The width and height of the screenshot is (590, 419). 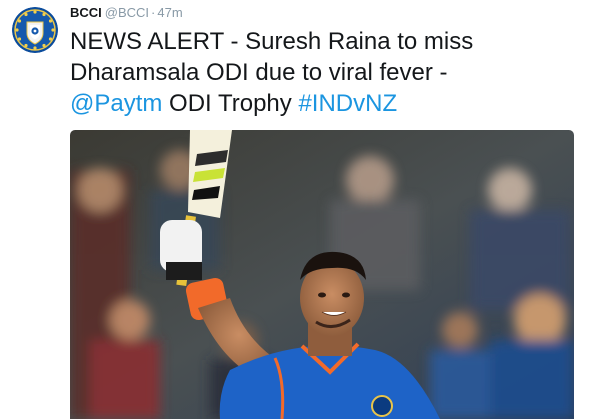 I want to click on tweet-text-middle: ODI Trophy, so click(x=230, y=103).